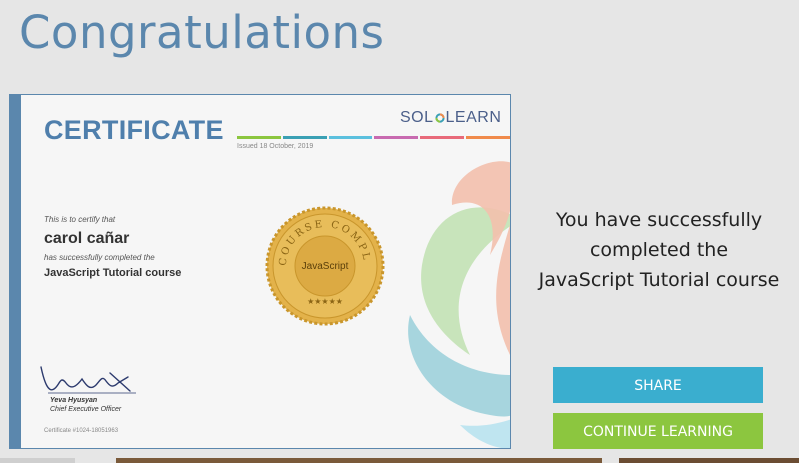 The width and height of the screenshot is (799, 463). I want to click on signer-name: Yeva Hyusyan, so click(74, 400).